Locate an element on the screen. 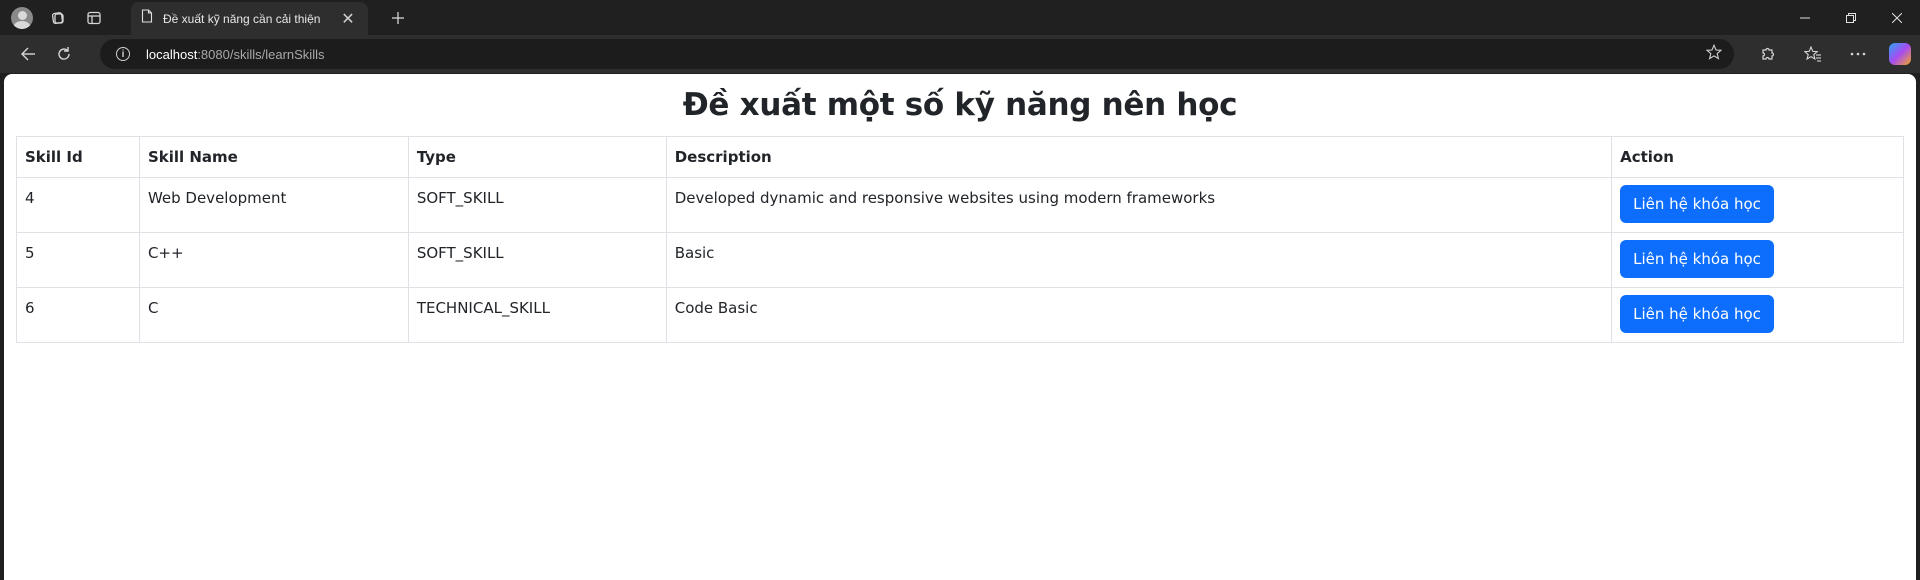 The image size is (1920, 580). window-controls is located at coordinates (1851, 17).